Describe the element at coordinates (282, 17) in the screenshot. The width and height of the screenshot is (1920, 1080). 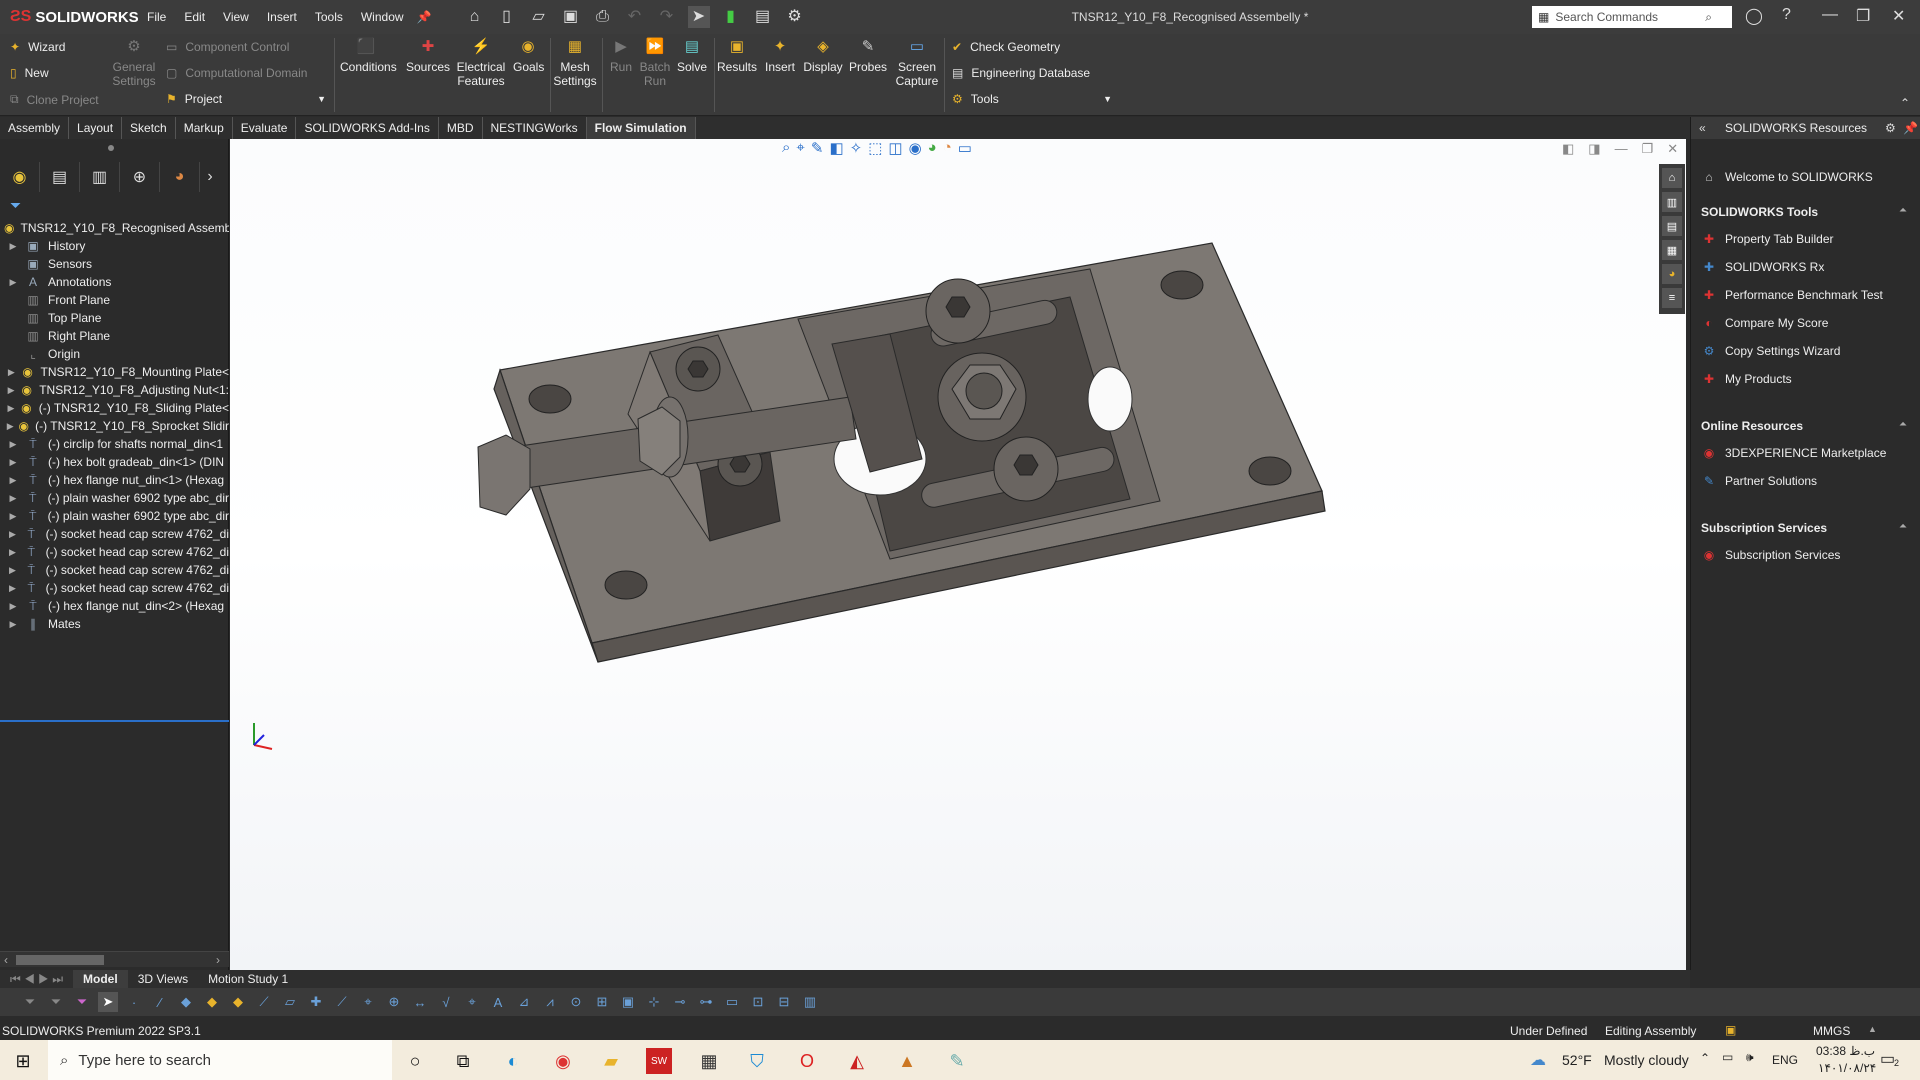
I see `menu-insert: Insert` at that location.